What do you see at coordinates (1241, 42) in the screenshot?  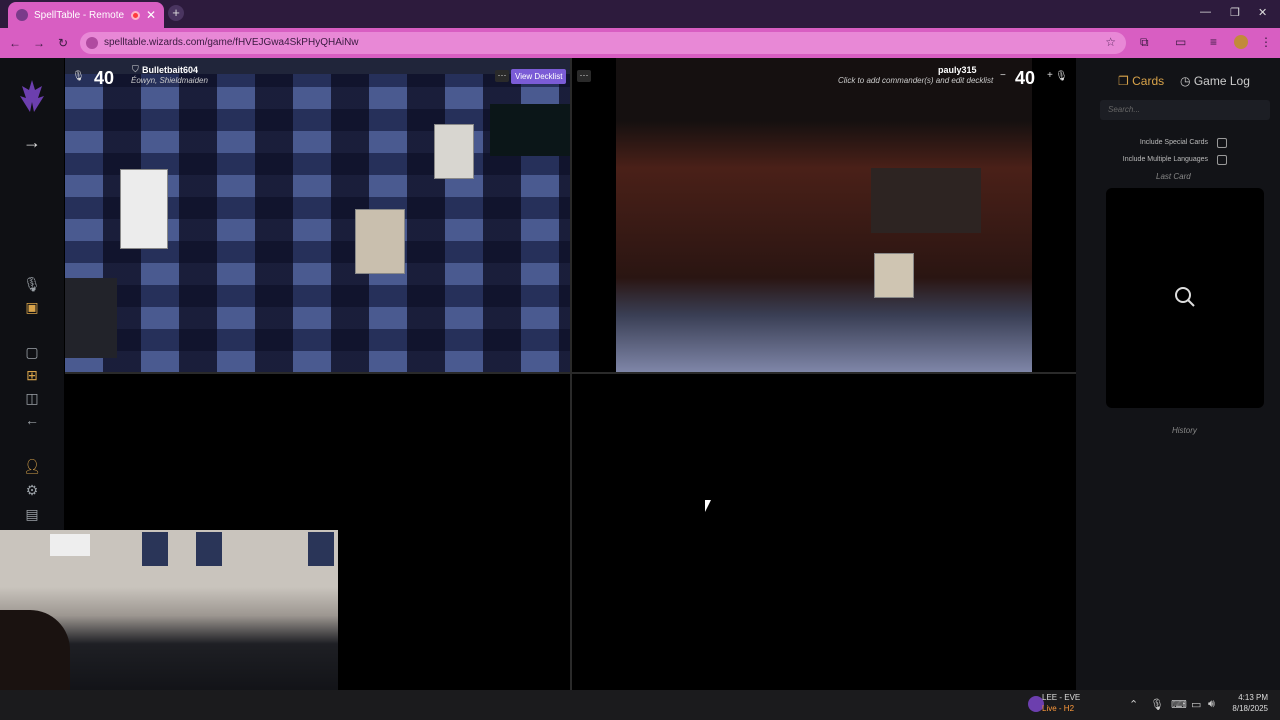 I see `profile-avatar` at bounding box center [1241, 42].